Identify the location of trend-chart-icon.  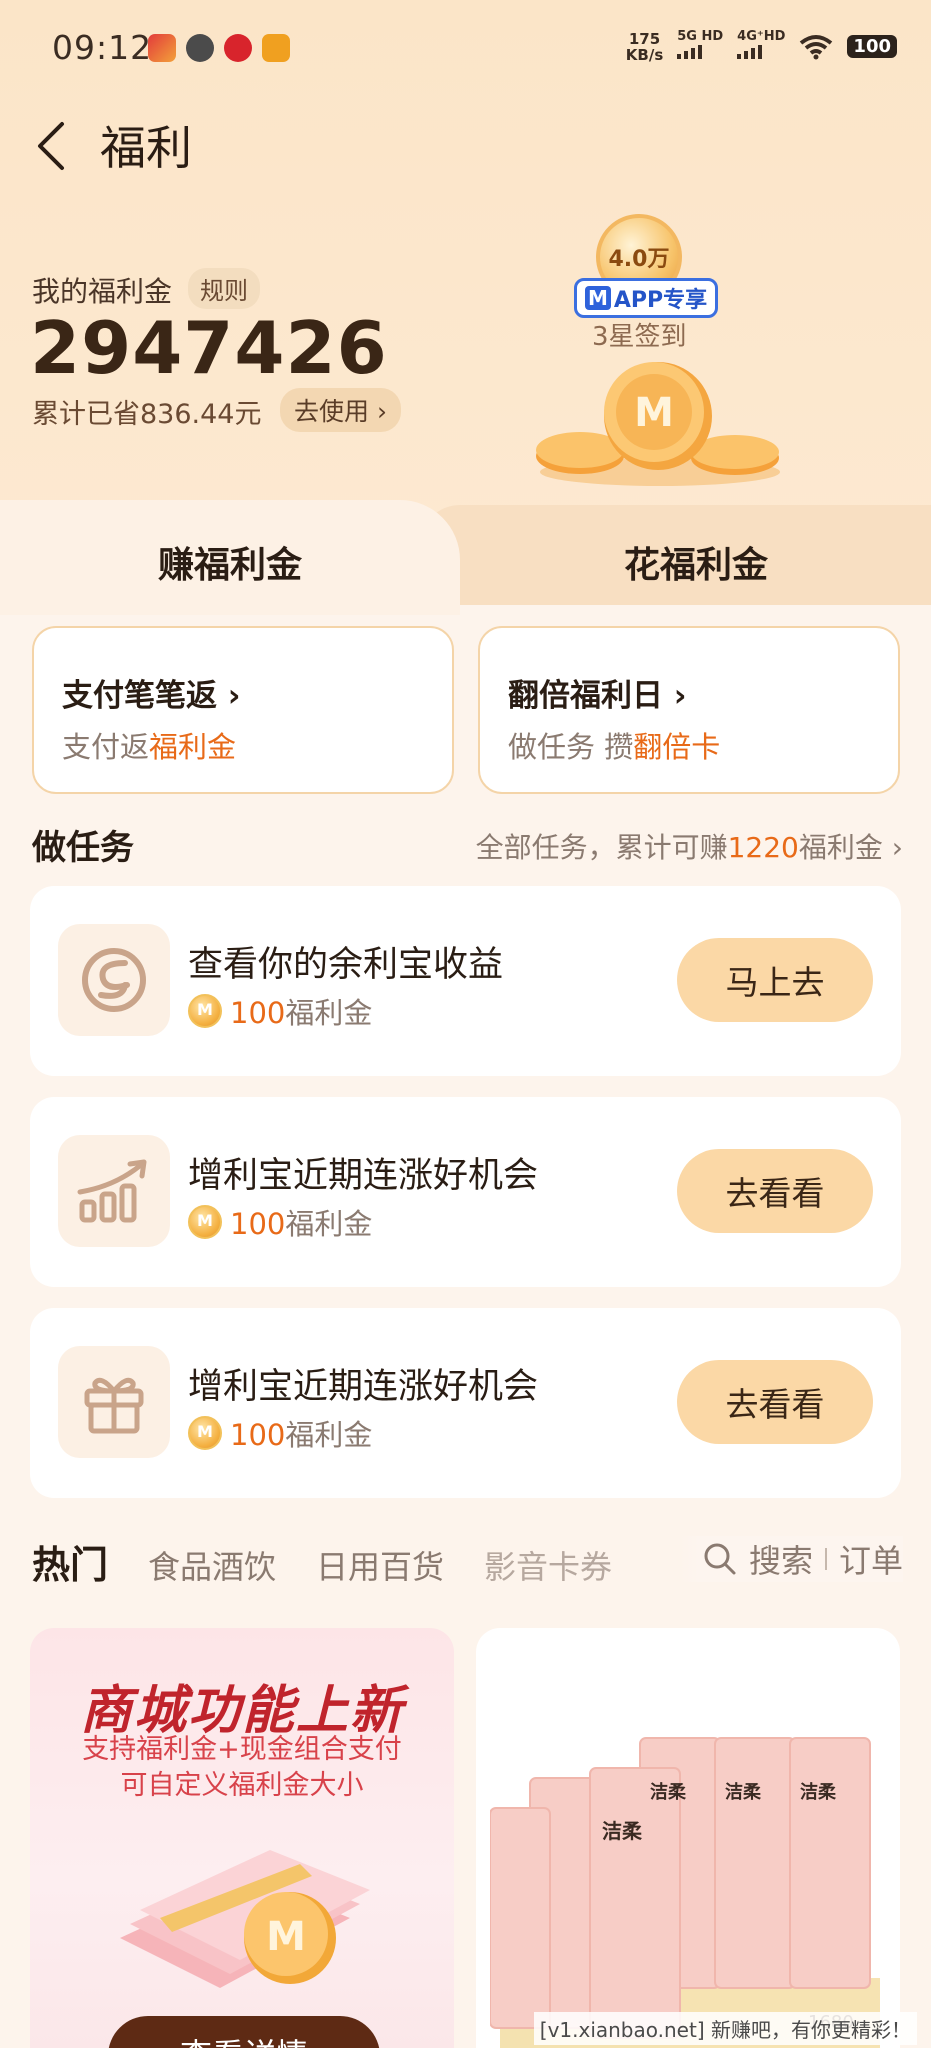
(114, 1191).